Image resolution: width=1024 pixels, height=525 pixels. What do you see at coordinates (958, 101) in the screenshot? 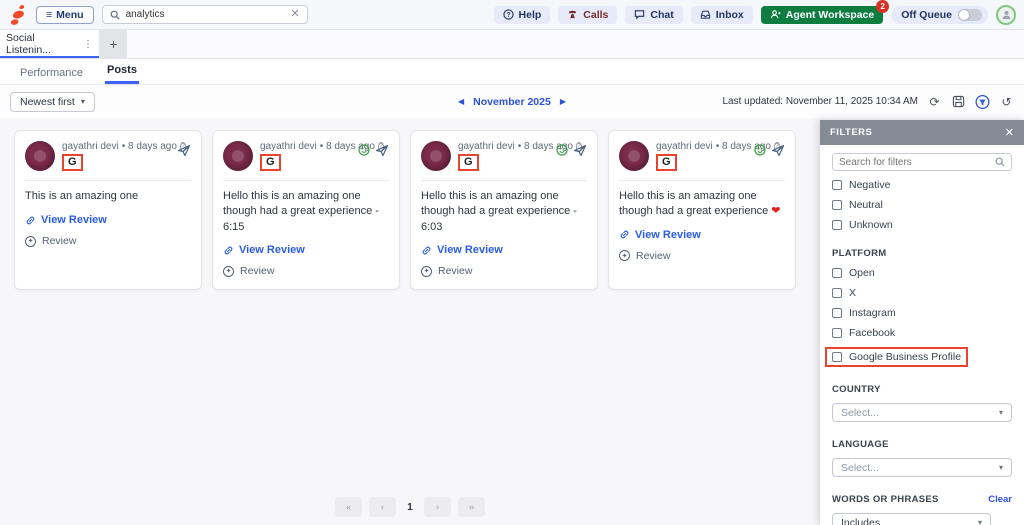
I see `save-icon` at bounding box center [958, 101].